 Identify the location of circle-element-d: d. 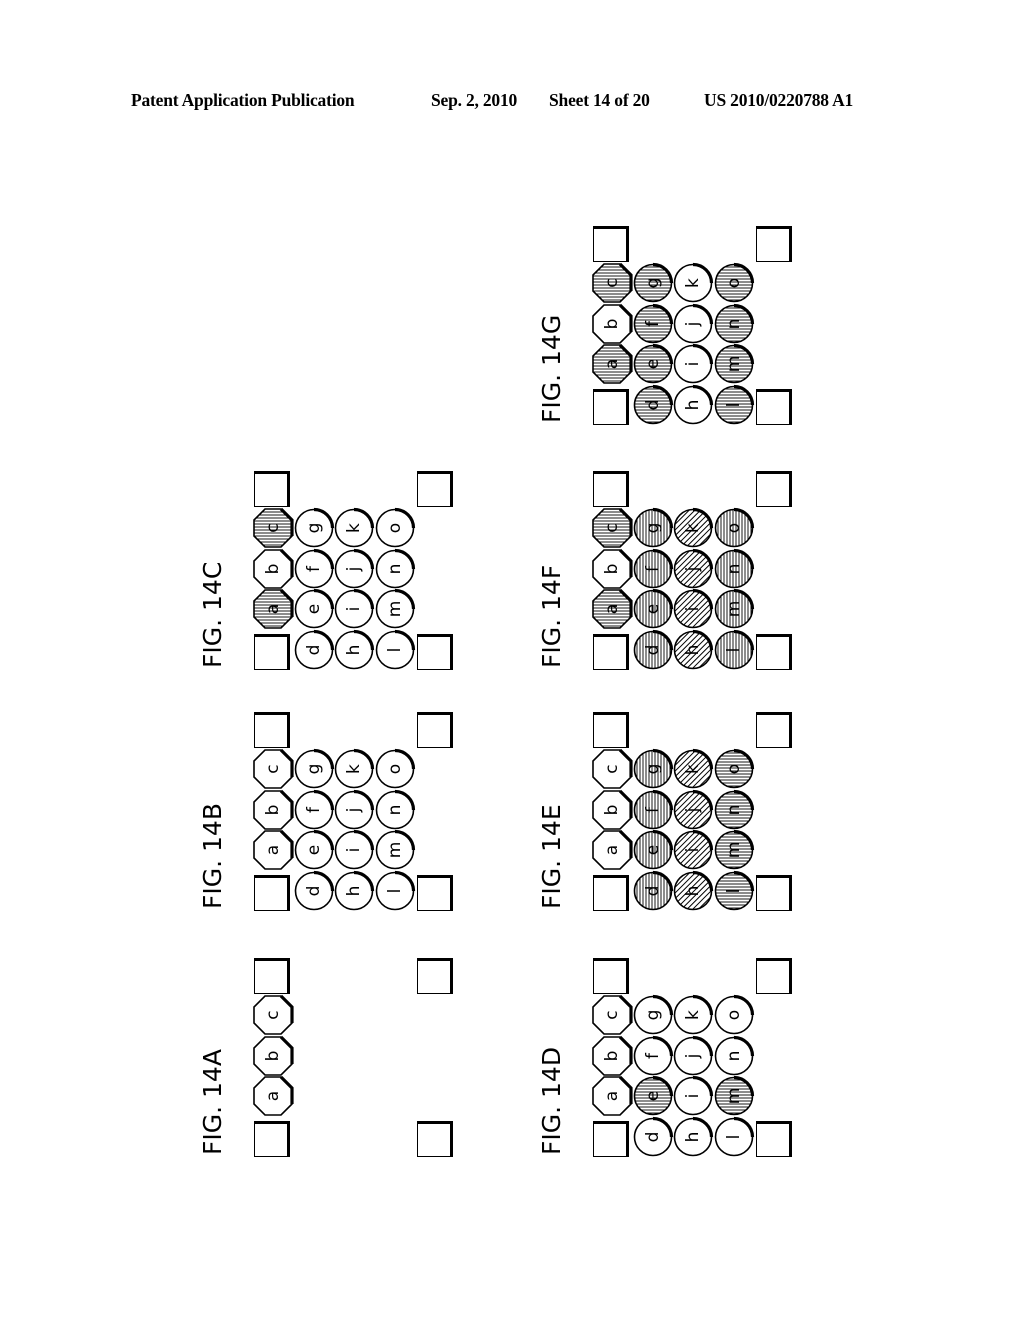
(314, 649).